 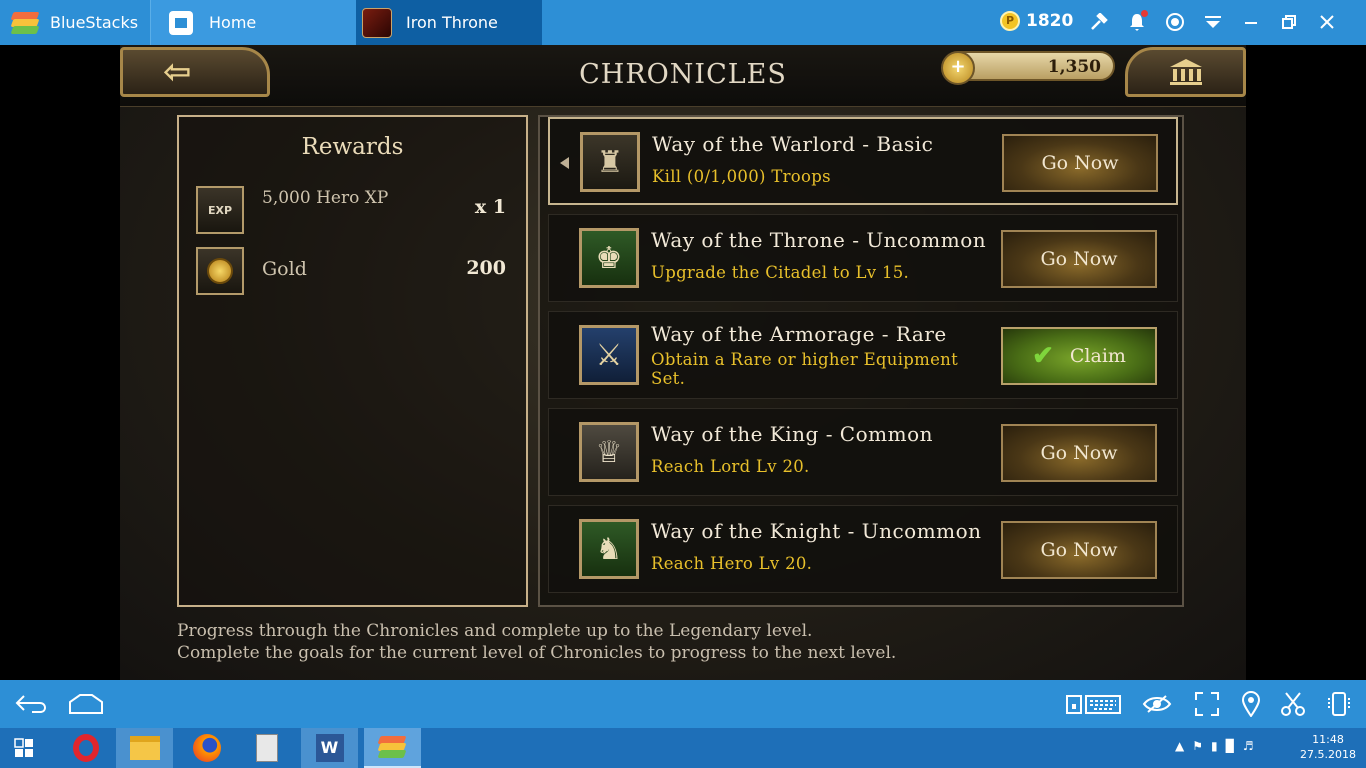 I want to click on taskbar-file-explorer, so click(x=144, y=748).